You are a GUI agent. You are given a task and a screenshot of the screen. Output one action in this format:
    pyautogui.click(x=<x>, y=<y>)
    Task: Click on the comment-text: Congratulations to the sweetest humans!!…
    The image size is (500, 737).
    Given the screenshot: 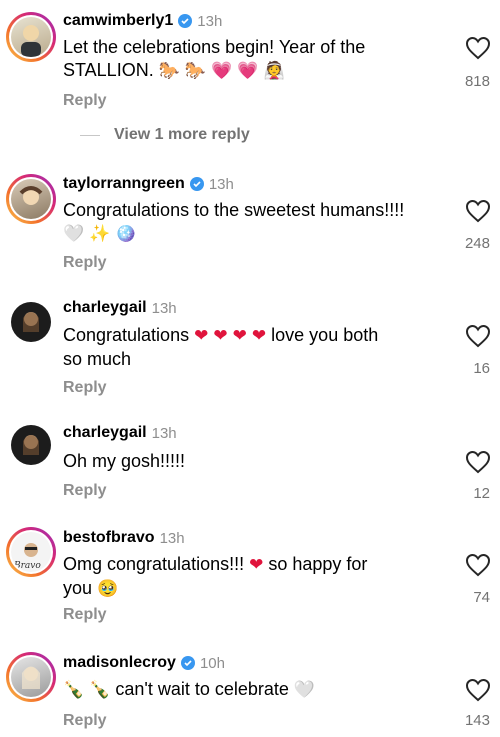 What is the action you would take?
    pyautogui.click(x=234, y=222)
    